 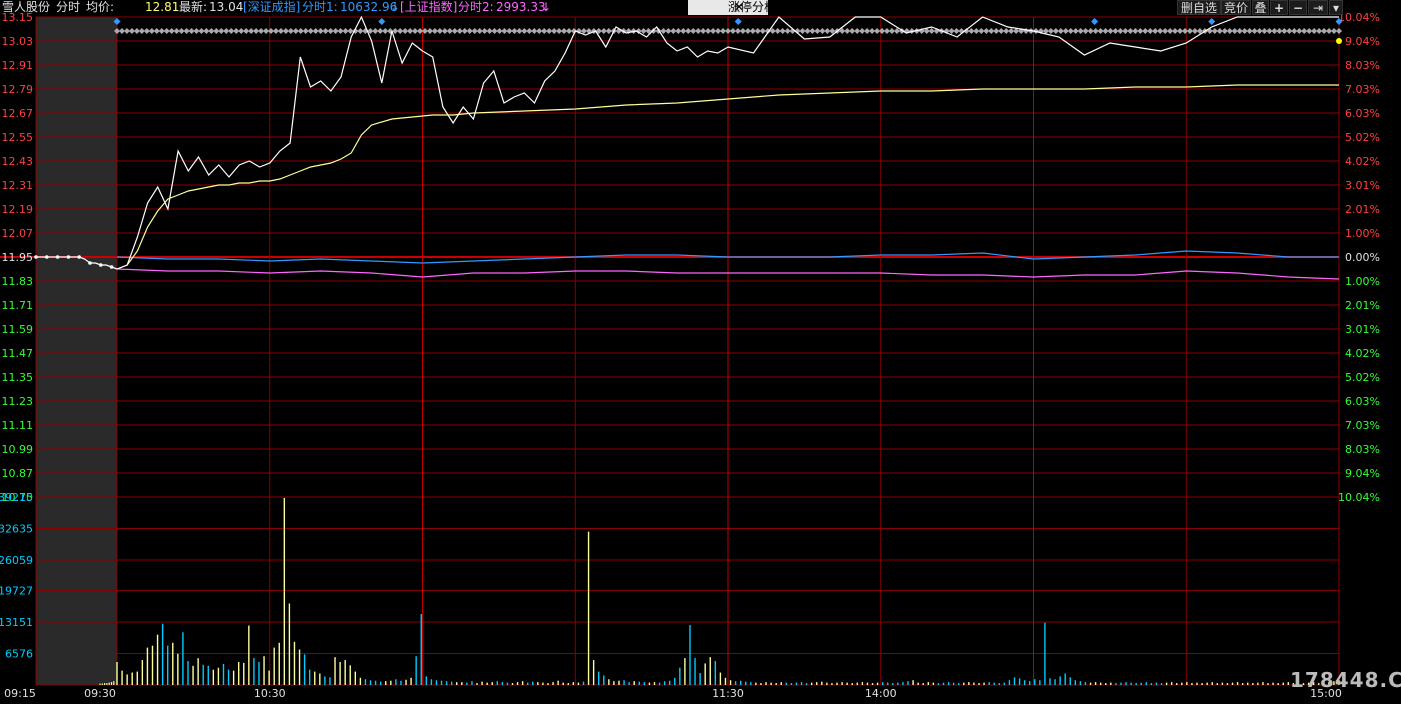 I want to click on left-tick-label: 12.55, so click(x=18, y=137).